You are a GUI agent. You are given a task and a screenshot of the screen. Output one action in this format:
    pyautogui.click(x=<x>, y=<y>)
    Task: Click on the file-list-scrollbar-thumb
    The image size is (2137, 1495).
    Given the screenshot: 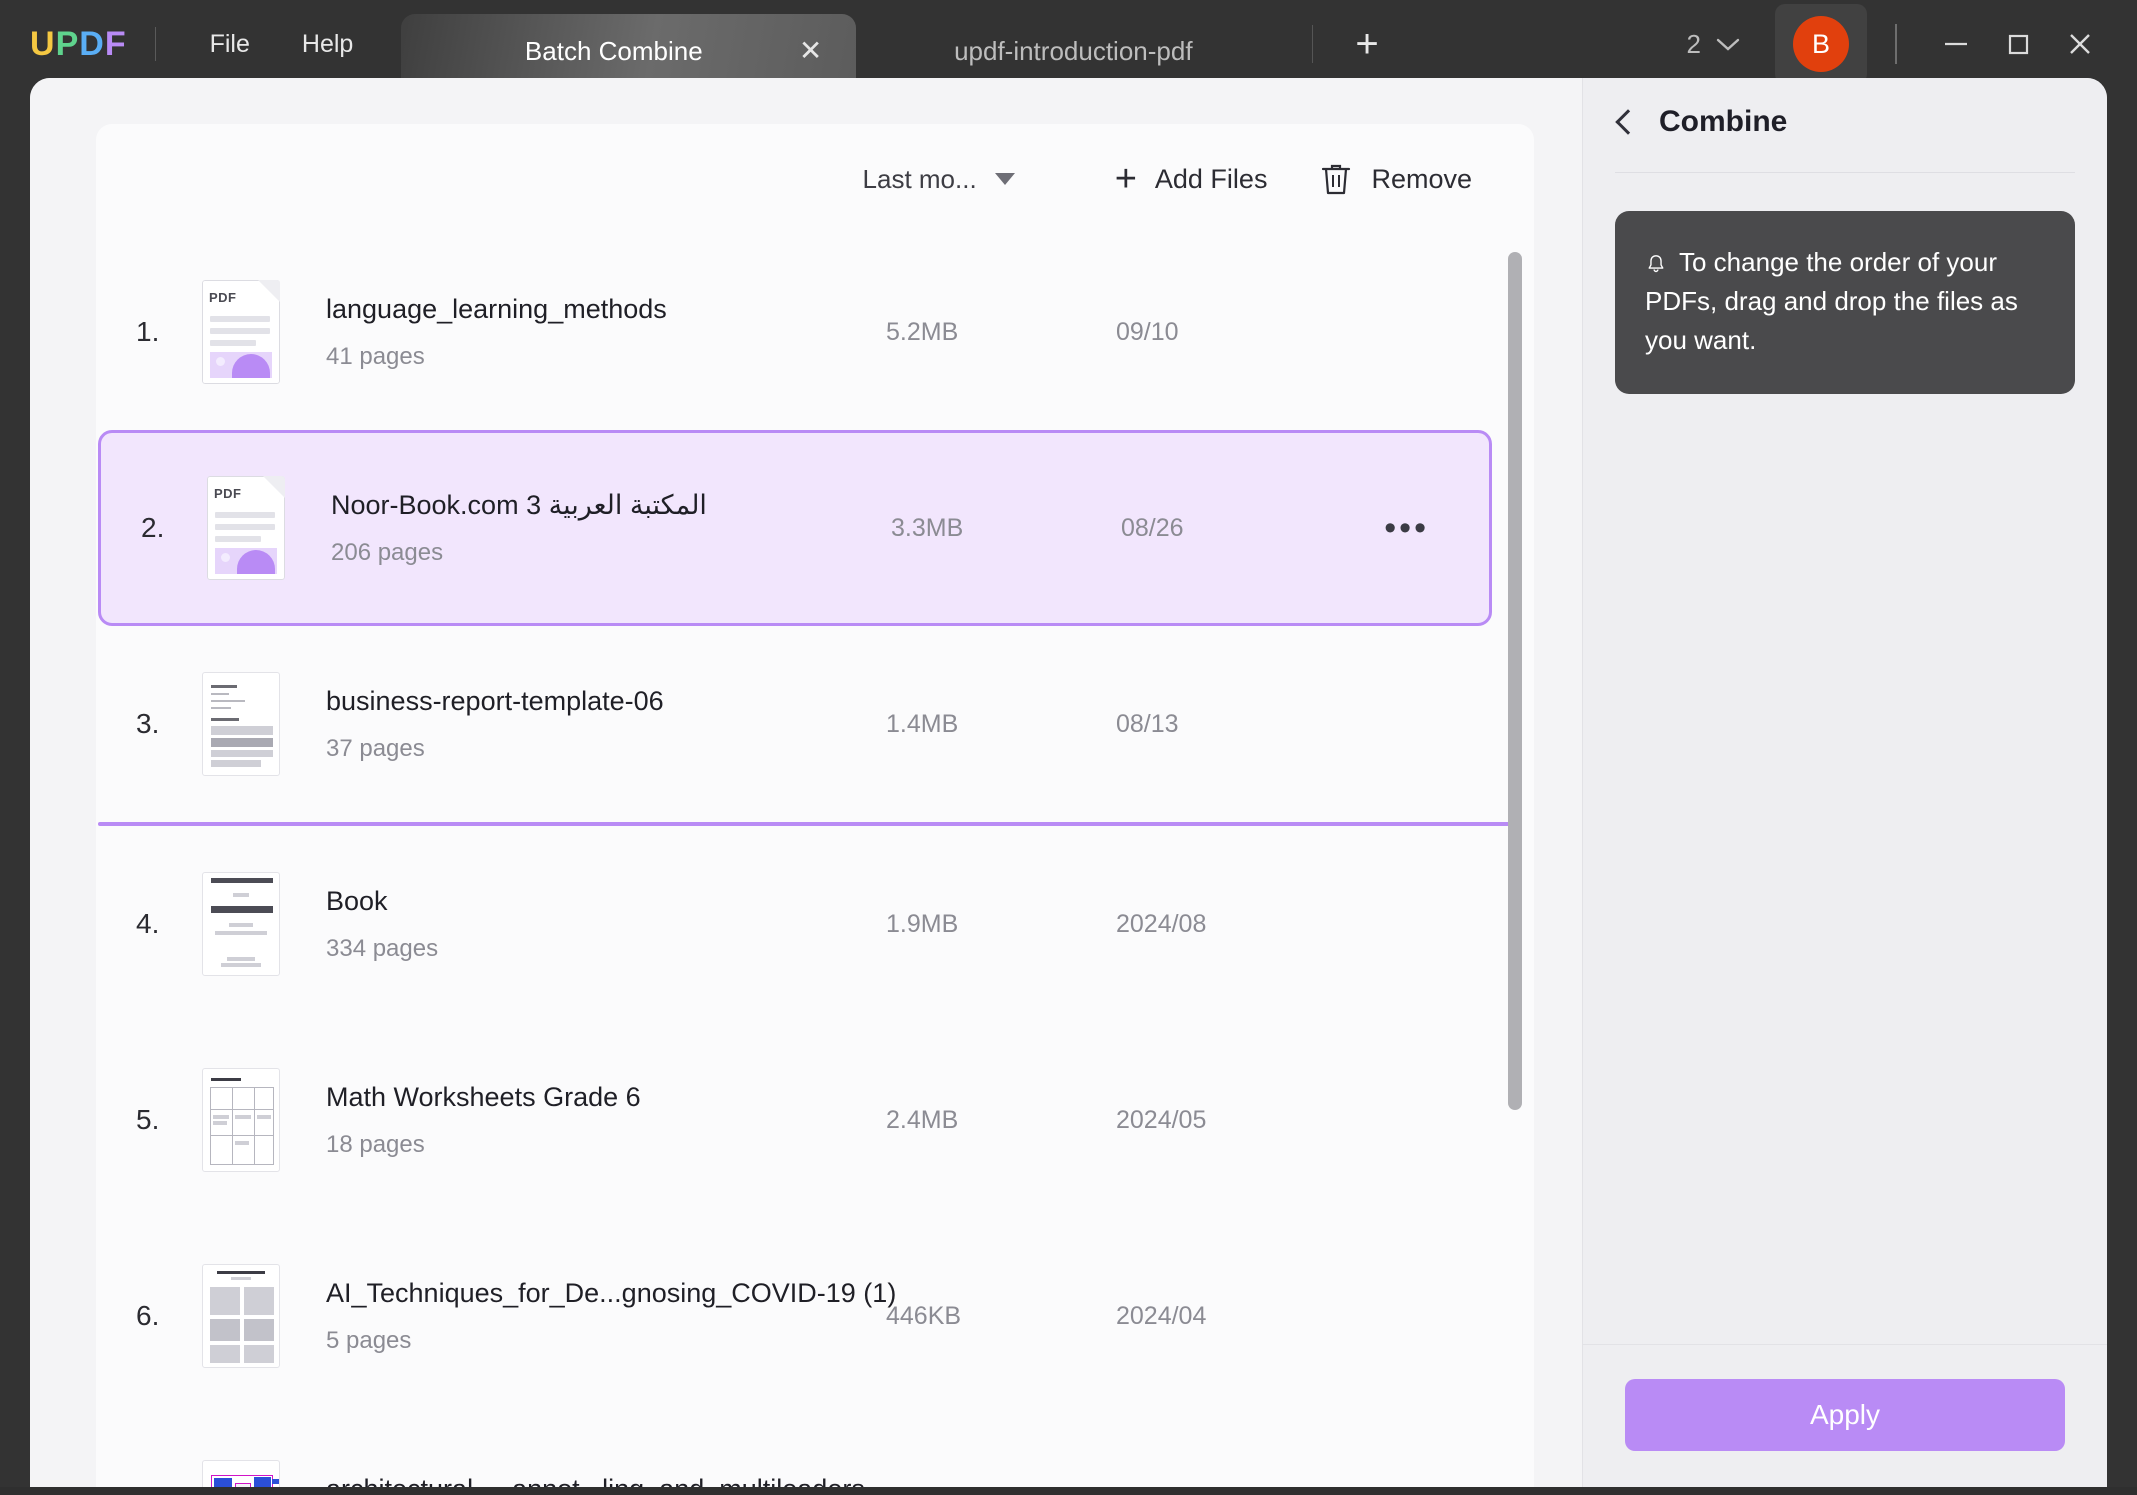 What is the action you would take?
    pyautogui.click(x=1515, y=681)
    